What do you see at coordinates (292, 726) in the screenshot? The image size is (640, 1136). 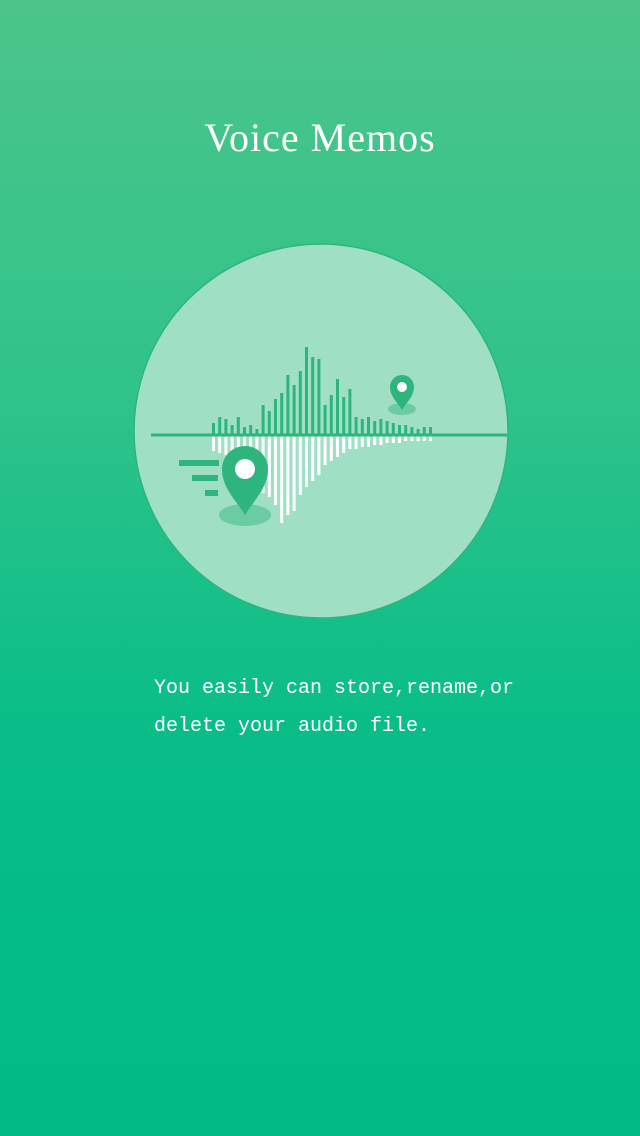 I see `description-line-2: delete your audio file.` at bounding box center [292, 726].